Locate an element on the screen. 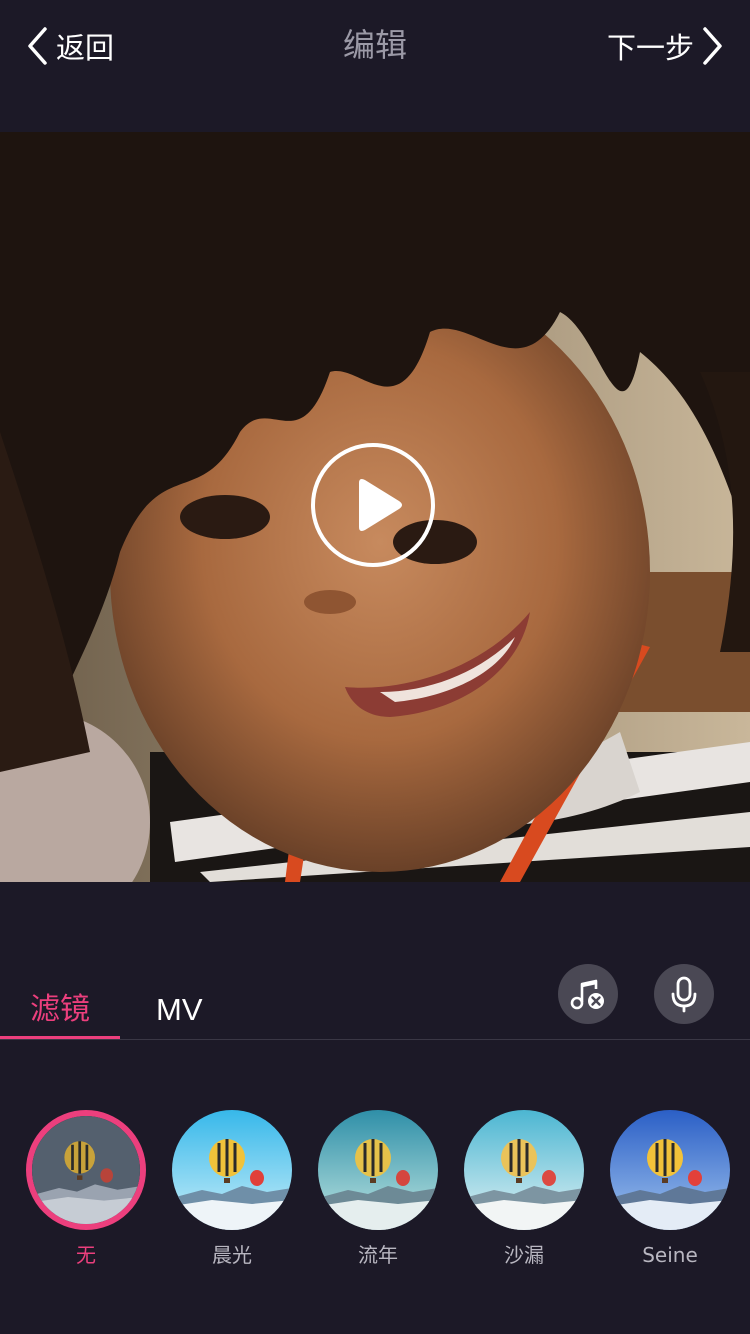 The image size is (750, 1334). filter-item-seine: Seine is located at coordinates (670, 1189).